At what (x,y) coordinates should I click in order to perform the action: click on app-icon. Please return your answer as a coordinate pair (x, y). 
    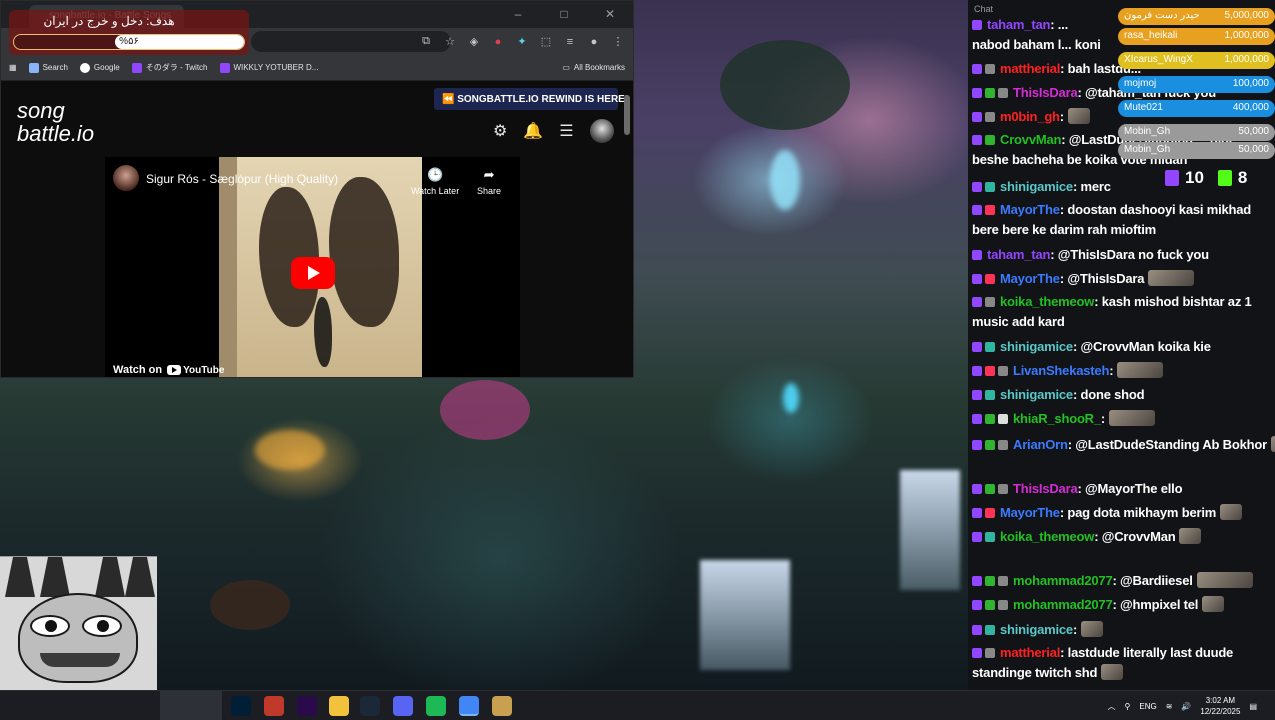
    Looking at the image, I should click on (502, 706).